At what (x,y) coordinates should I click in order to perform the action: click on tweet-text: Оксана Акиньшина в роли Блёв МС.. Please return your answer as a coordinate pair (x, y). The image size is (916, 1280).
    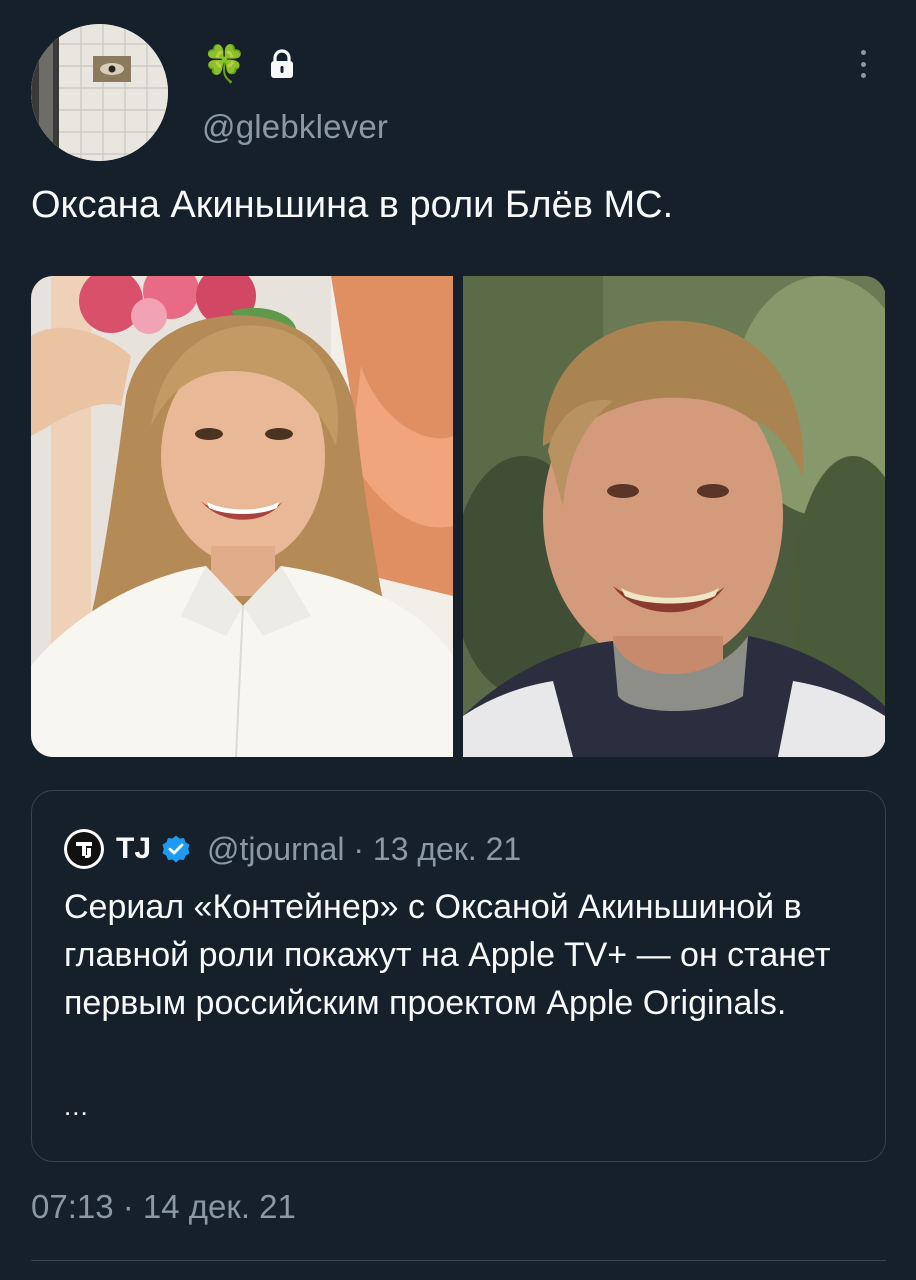
    Looking at the image, I should click on (352, 205).